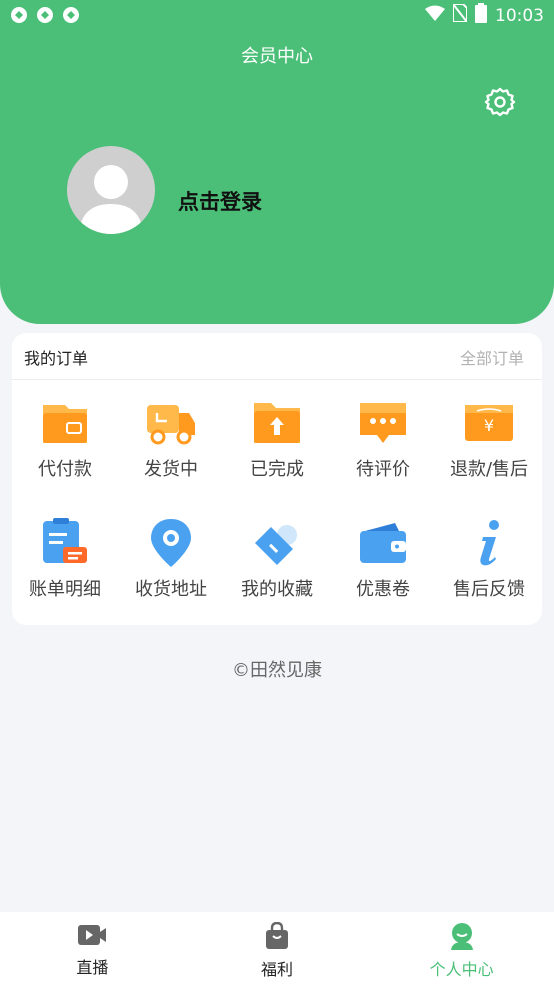 The image size is (554, 986). Describe the element at coordinates (460, 15) in the screenshot. I see `no-sim-icon` at that location.